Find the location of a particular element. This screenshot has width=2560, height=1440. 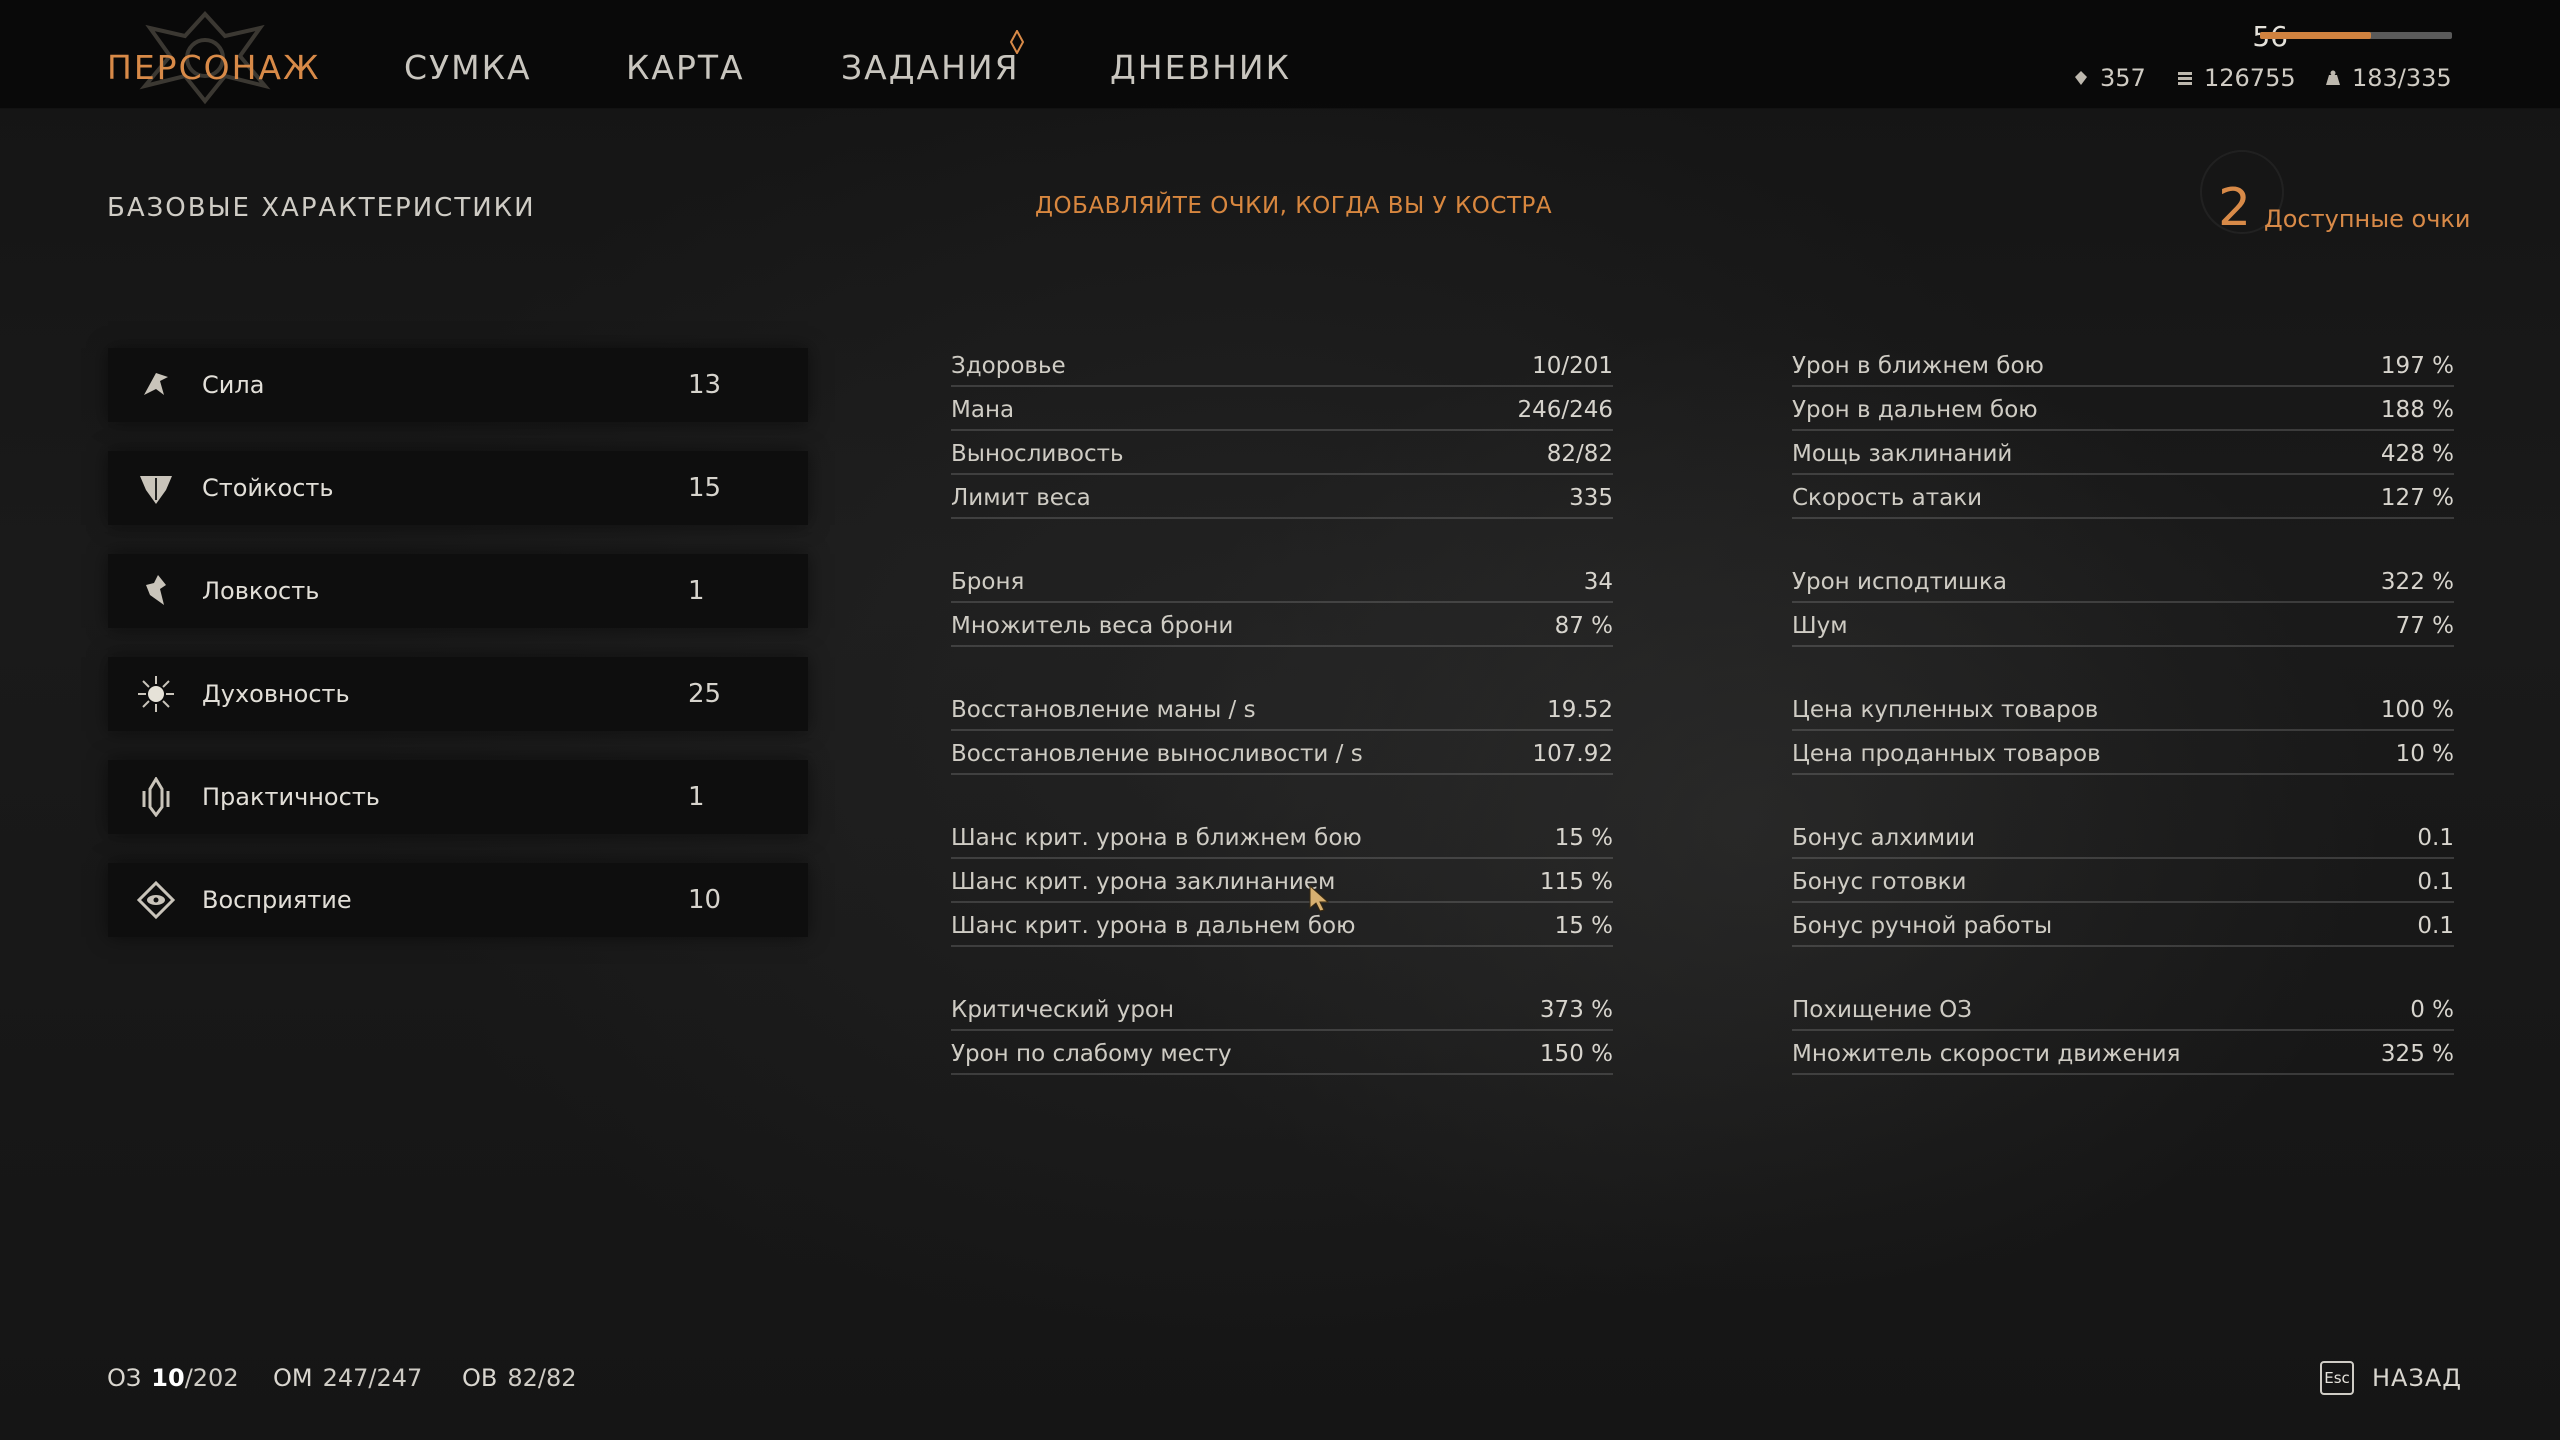

experience-bar is located at coordinates (2356, 35).